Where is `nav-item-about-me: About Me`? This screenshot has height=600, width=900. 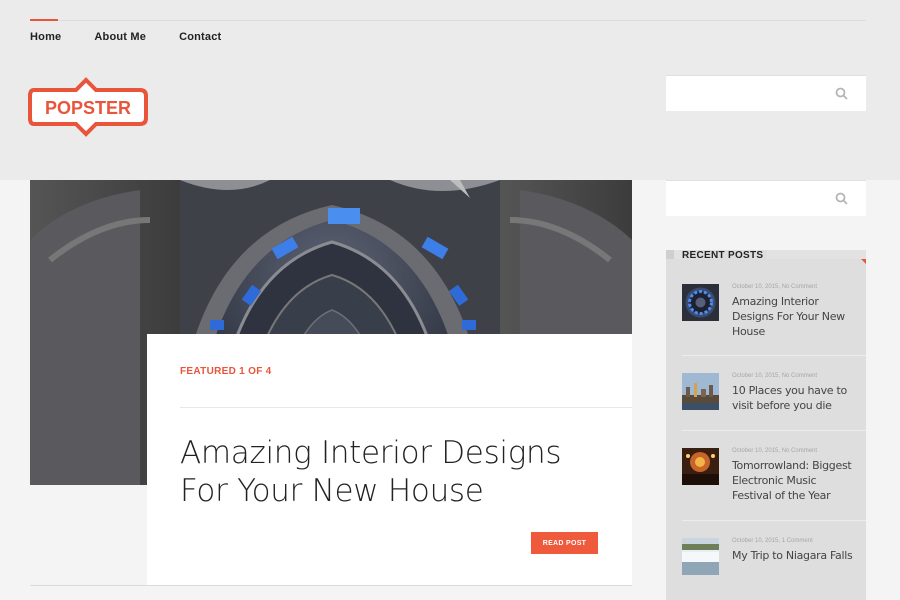
nav-item-about-me: About Me is located at coordinates (120, 37).